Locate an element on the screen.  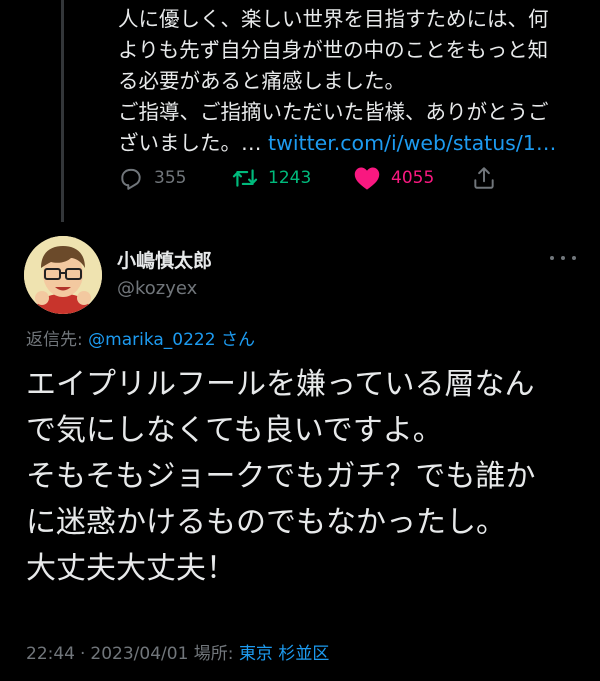
tweet-line: 大丈夫大丈夫！ is located at coordinates (131, 568).